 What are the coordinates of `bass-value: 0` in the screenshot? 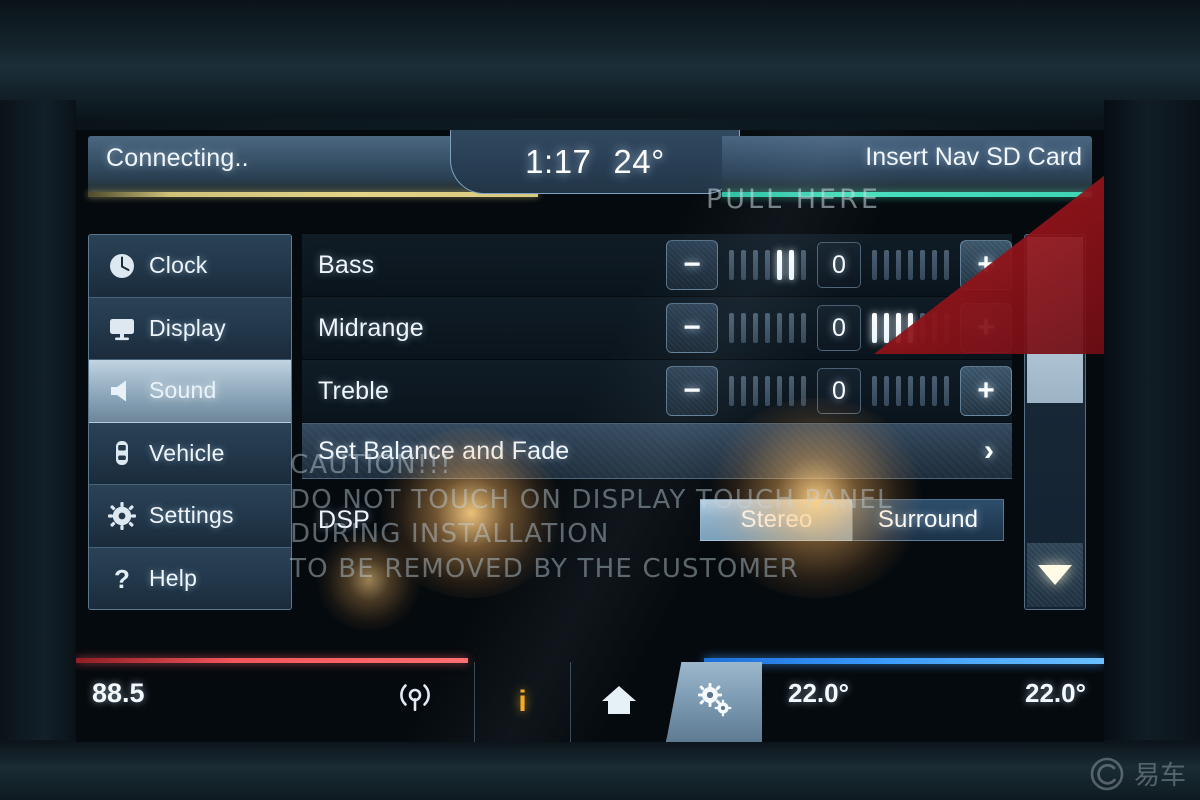 It's located at (839, 264).